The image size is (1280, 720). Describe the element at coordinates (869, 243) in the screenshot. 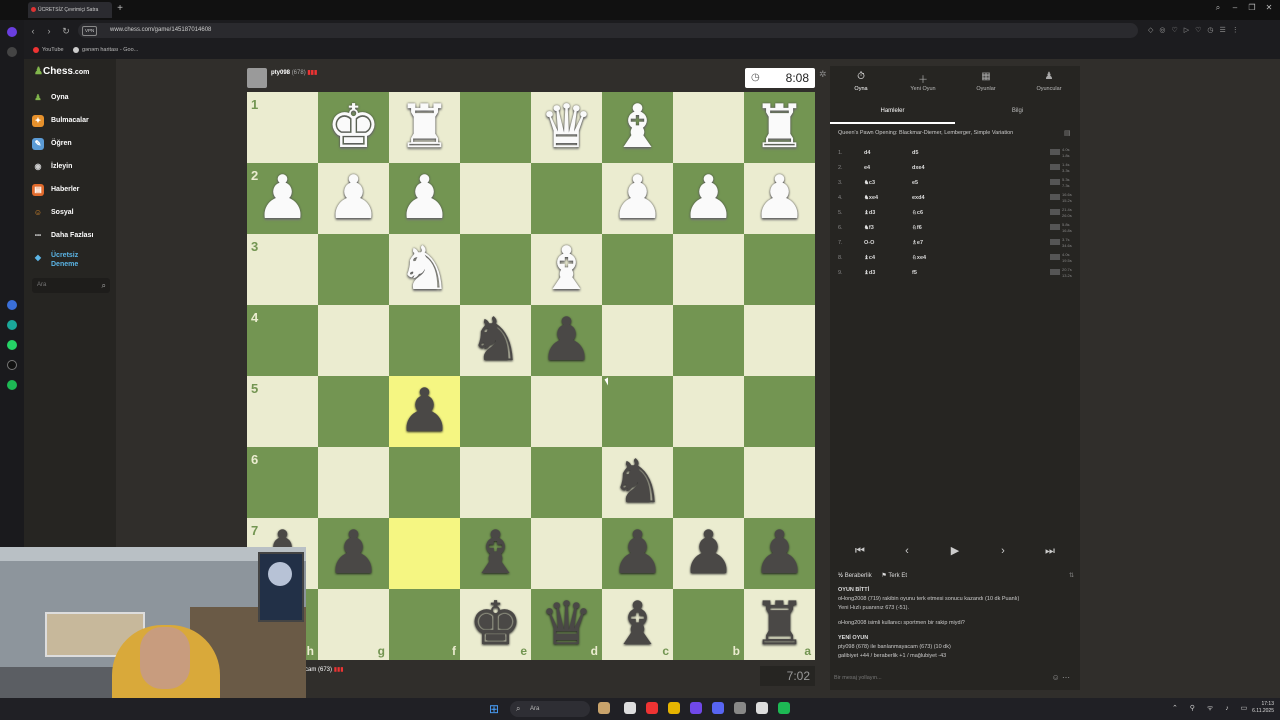

I see `white-move: O-O` at that location.